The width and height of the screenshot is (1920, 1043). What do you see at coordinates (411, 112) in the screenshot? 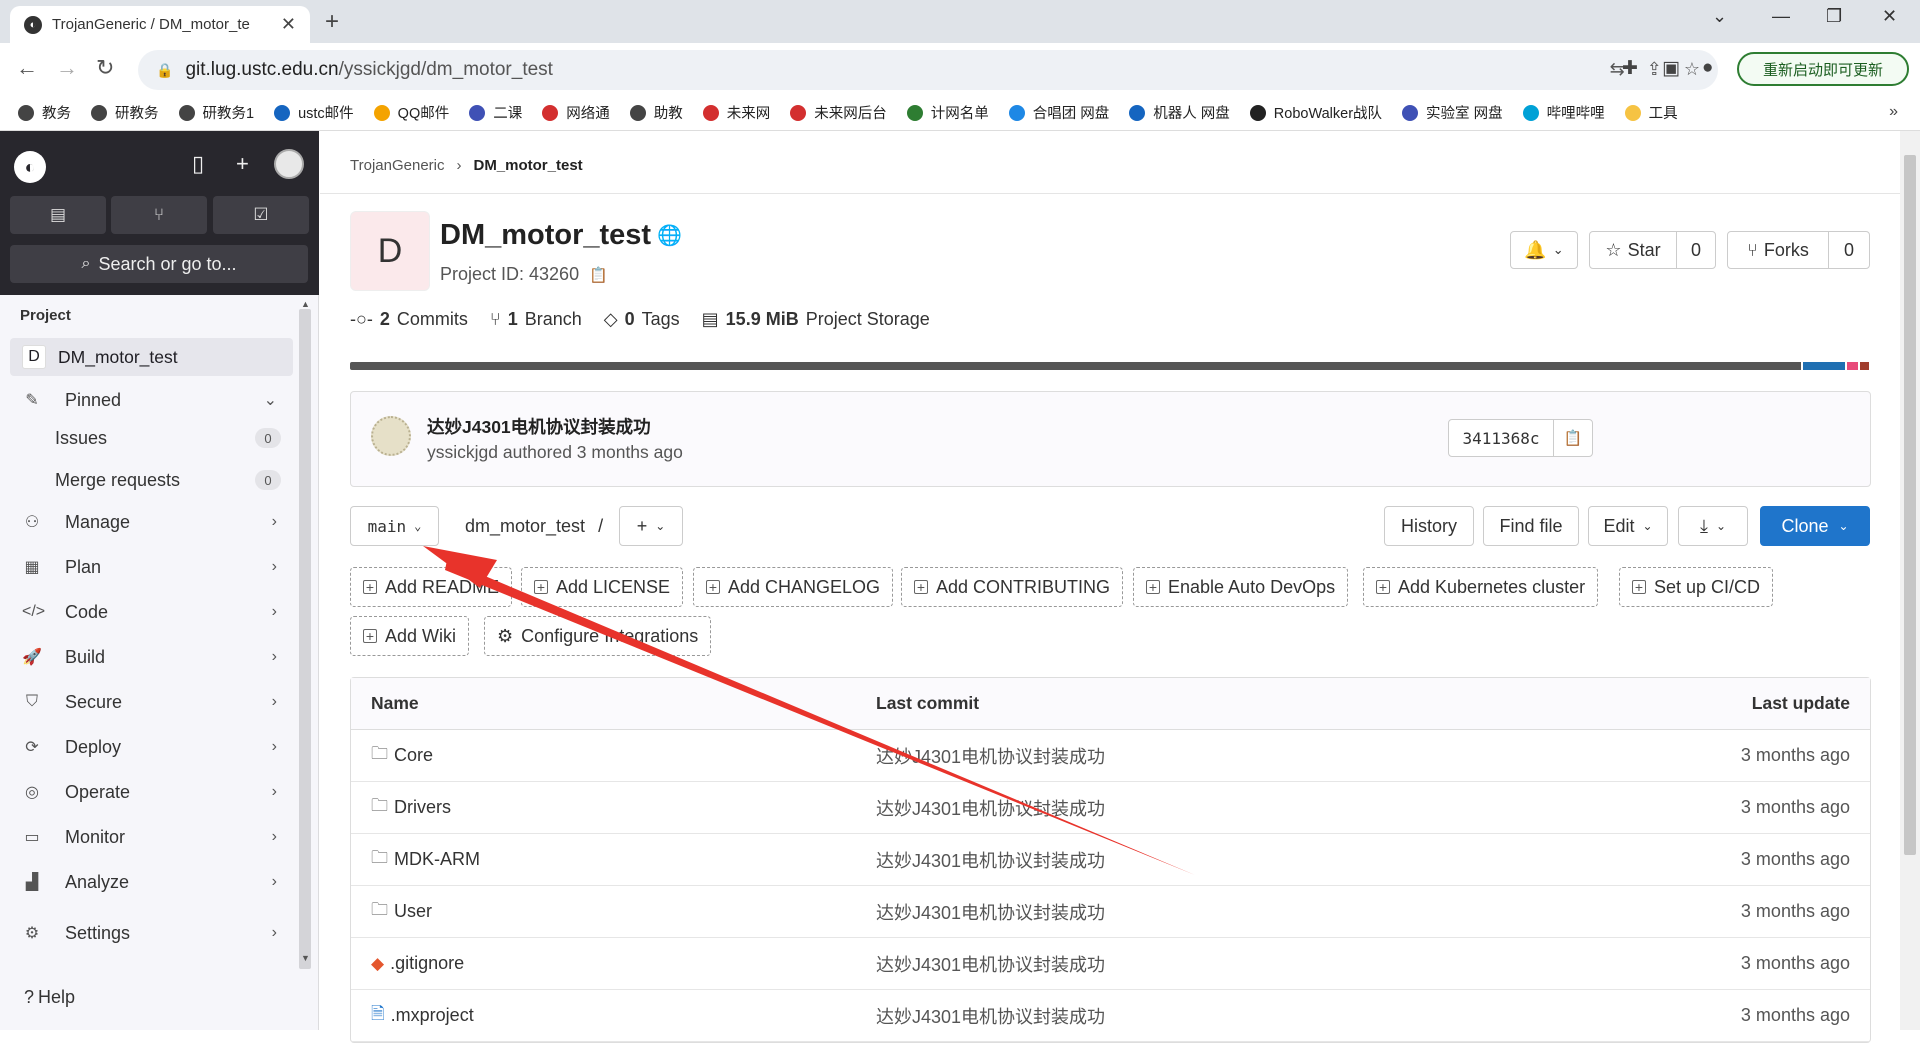
I see `bookmark-item: QQ邮件` at bounding box center [411, 112].